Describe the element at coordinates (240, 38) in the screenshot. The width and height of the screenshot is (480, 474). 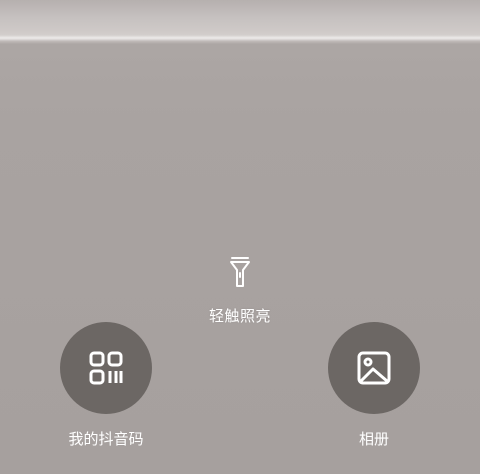
I see `scan-line` at that location.